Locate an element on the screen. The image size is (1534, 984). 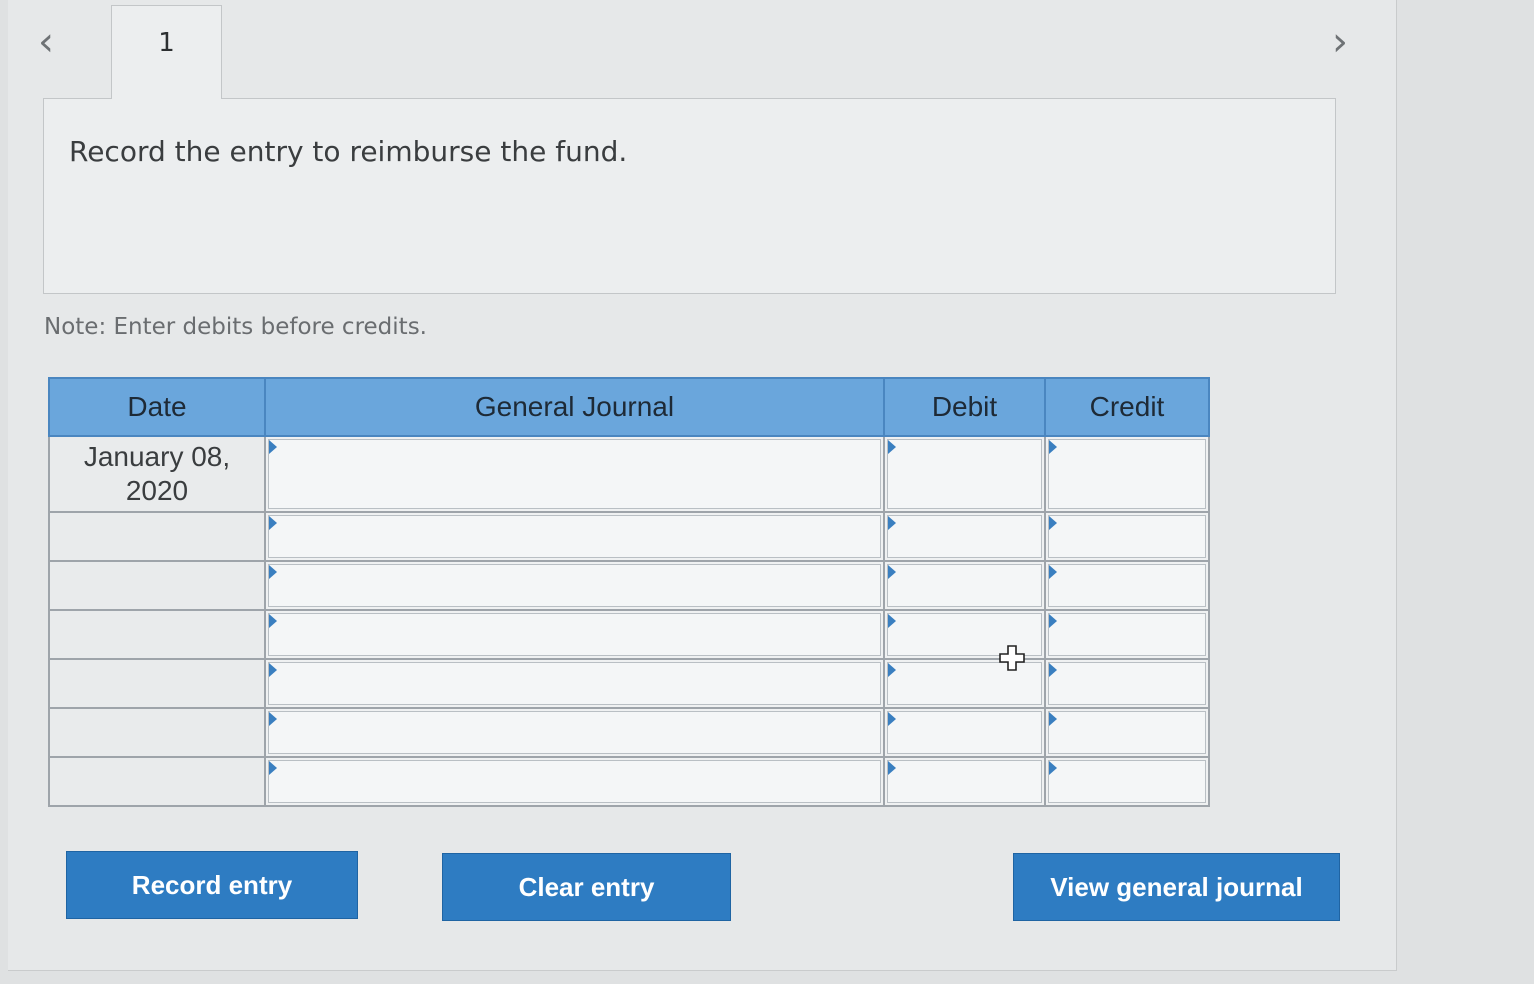
header-credit: Credit is located at coordinates (1127, 407).